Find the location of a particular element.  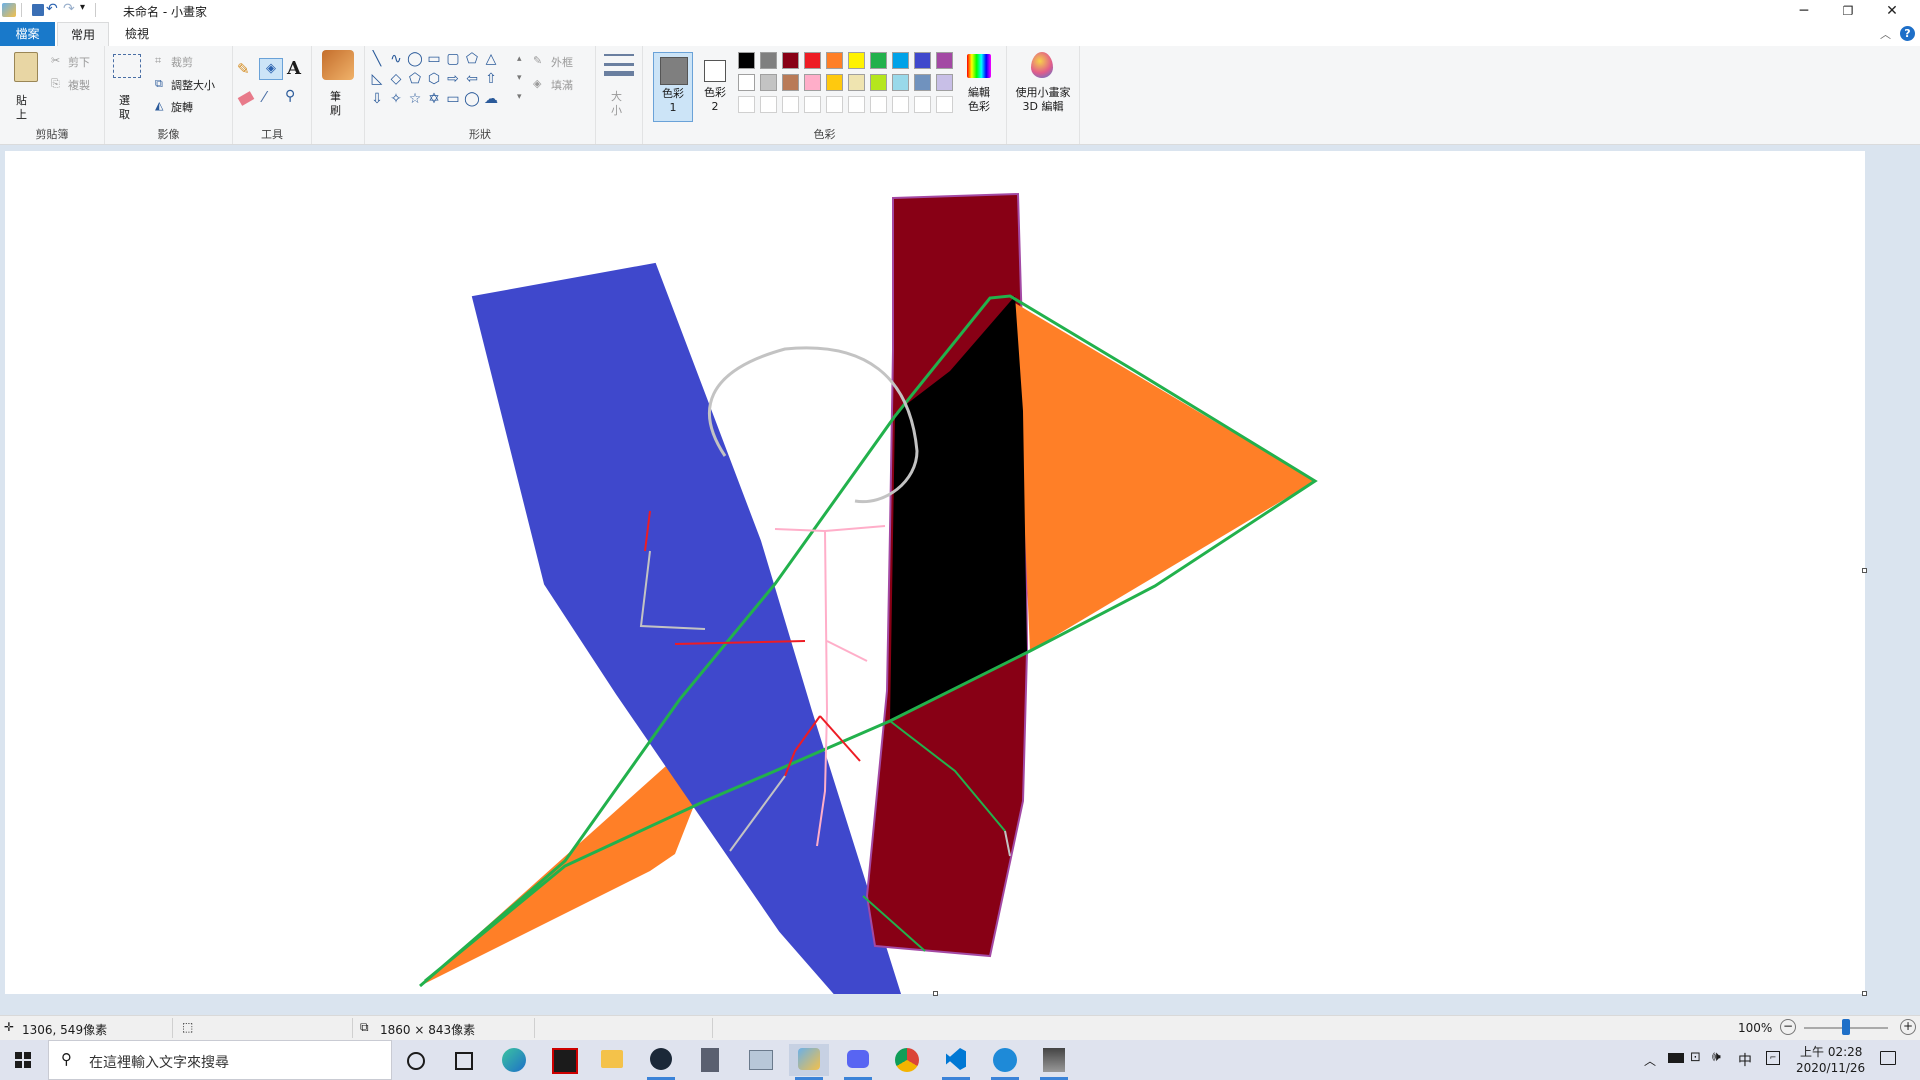

resize-handle-right is located at coordinates (1864, 570).